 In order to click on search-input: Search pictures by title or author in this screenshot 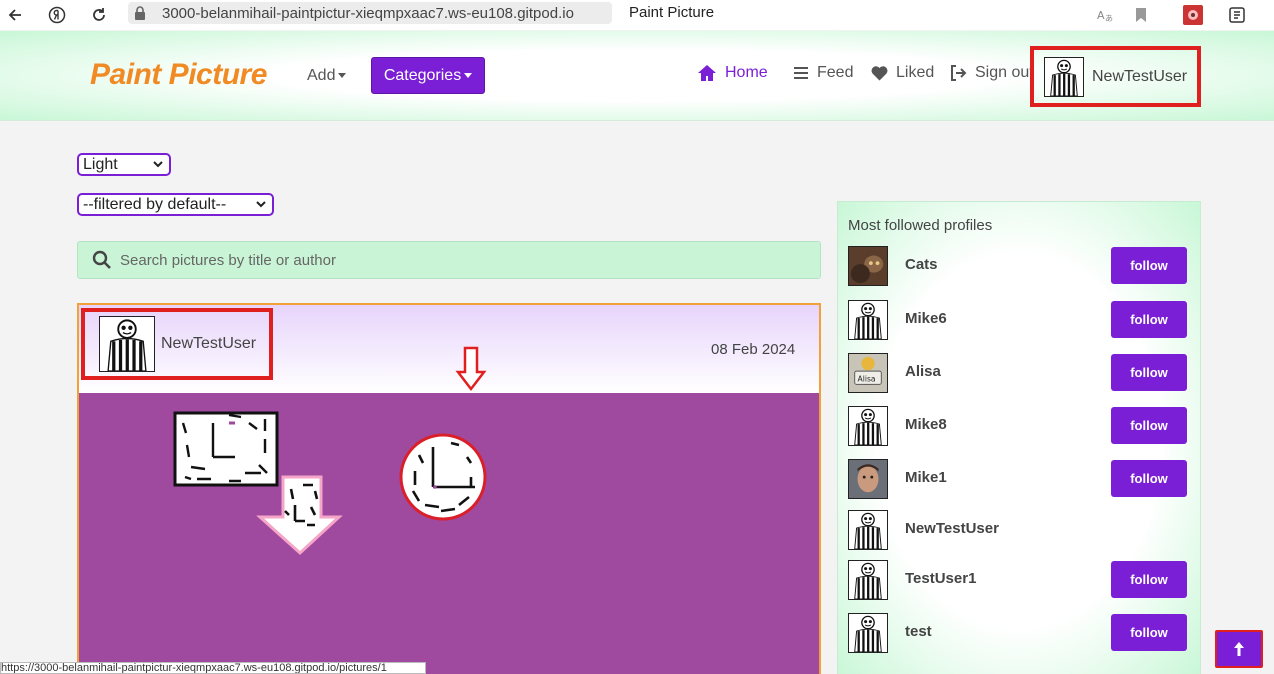, I will do `click(449, 260)`.